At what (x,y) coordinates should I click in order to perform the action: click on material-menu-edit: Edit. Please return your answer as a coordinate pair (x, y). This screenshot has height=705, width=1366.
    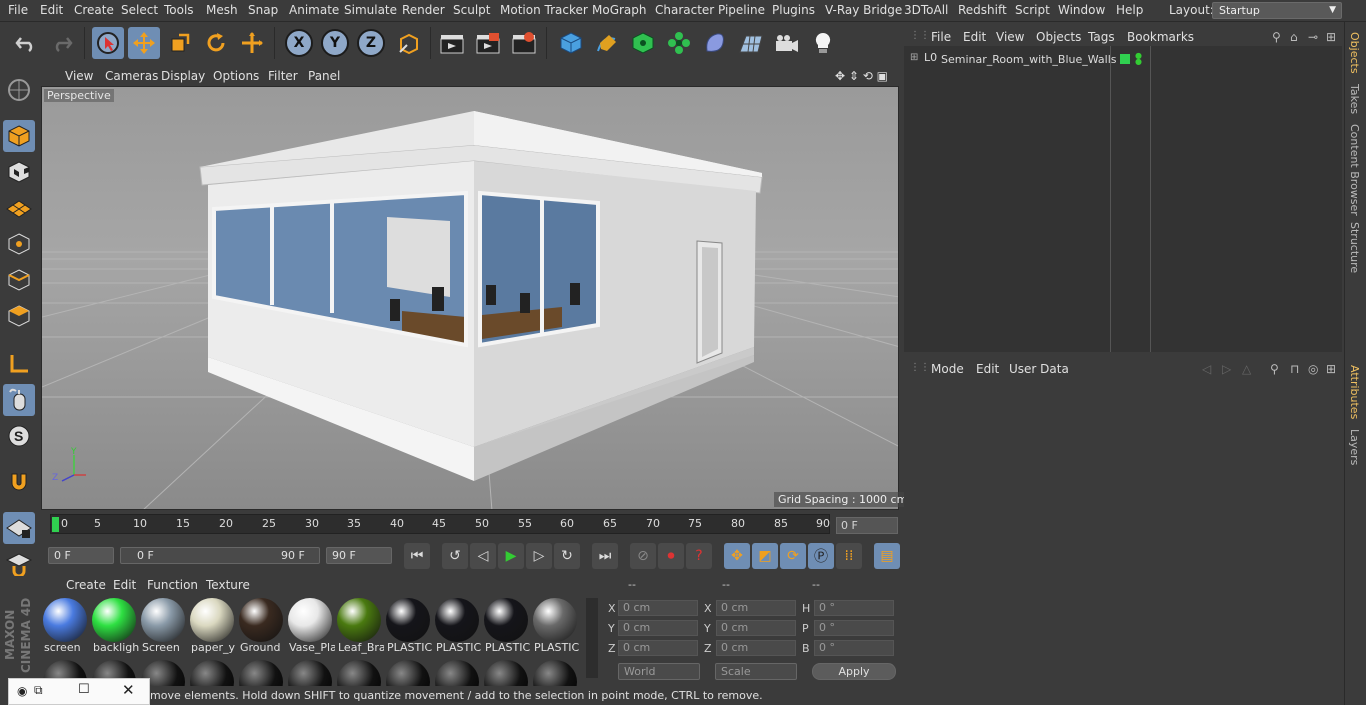
    Looking at the image, I should click on (124, 585).